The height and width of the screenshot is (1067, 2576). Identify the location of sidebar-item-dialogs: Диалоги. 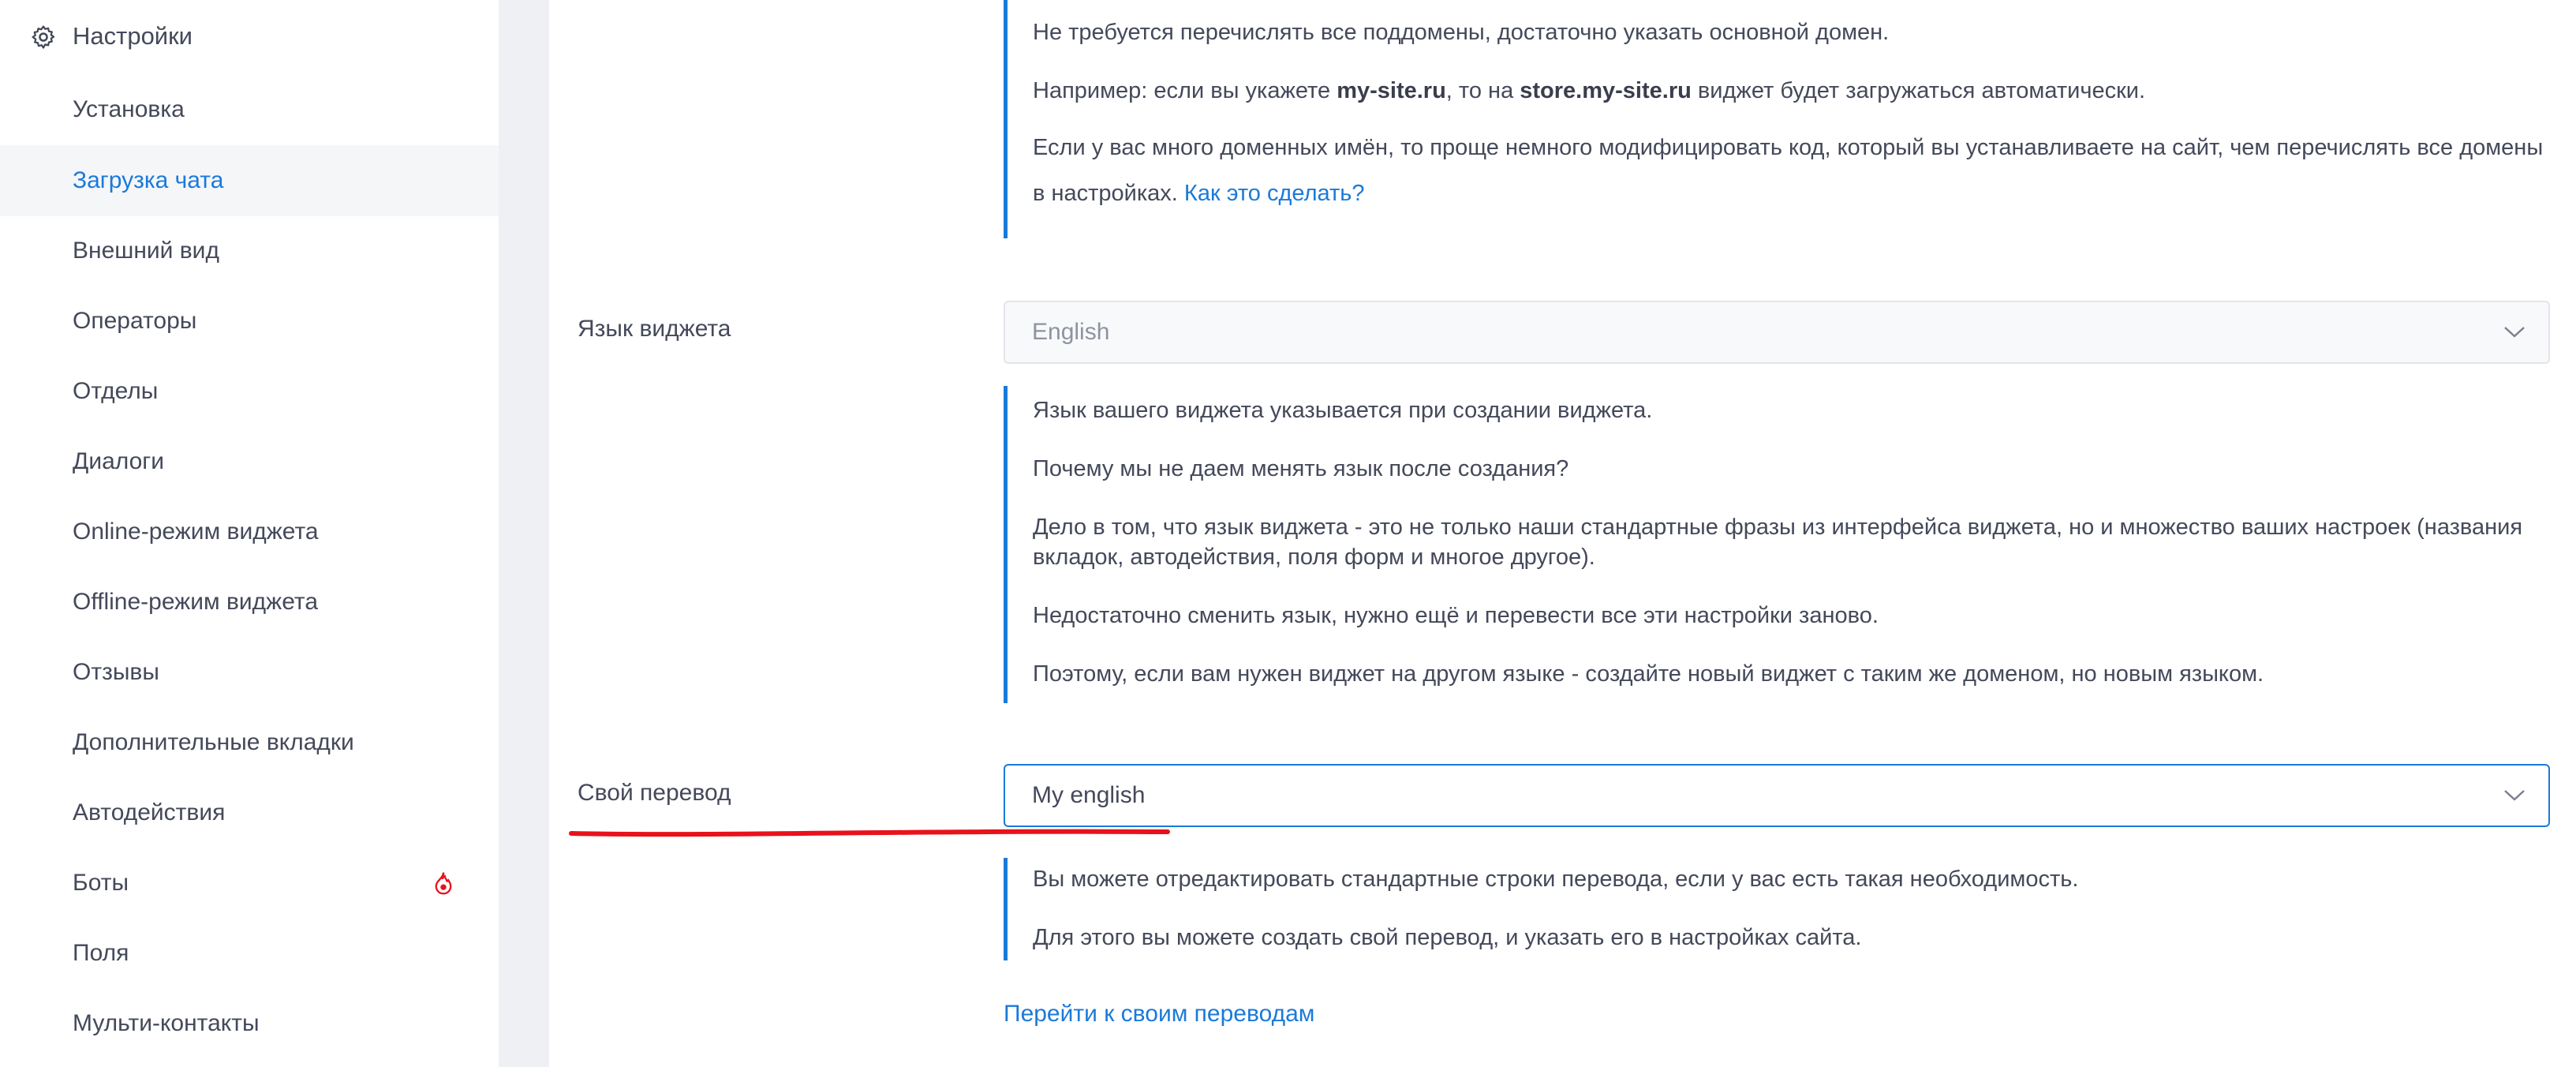
(249, 462).